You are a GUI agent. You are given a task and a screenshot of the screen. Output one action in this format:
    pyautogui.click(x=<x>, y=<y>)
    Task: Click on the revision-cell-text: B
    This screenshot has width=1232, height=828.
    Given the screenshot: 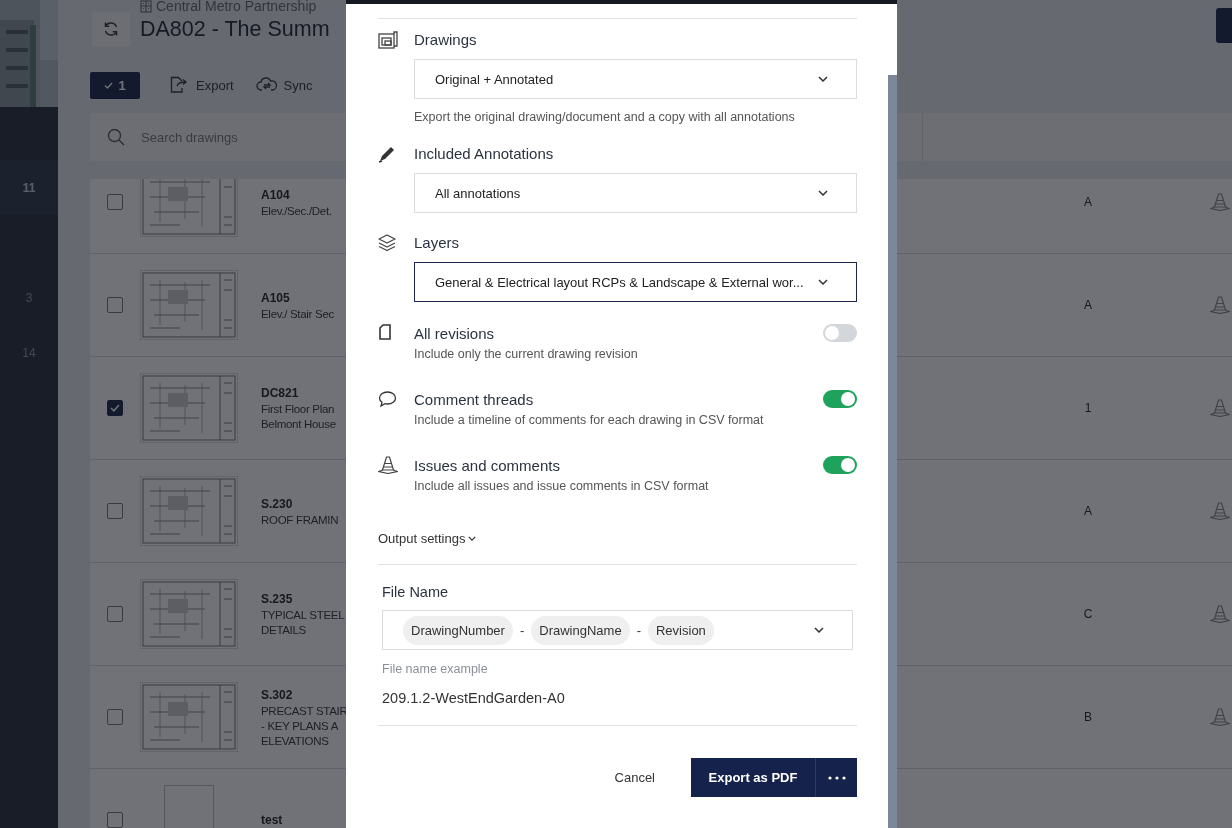 What is the action you would take?
    pyautogui.click(x=1088, y=717)
    